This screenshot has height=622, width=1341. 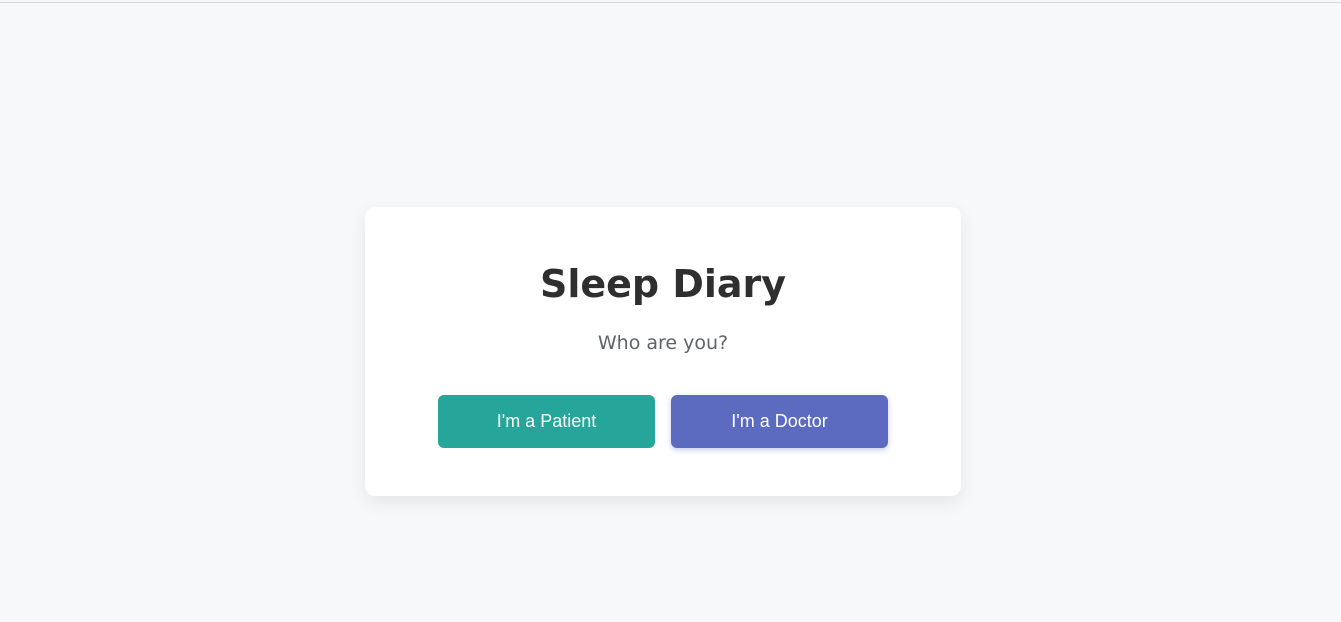 What do you see at coordinates (546, 421) in the screenshot?
I see `patient-button: I'm a Patient` at bounding box center [546, 421].